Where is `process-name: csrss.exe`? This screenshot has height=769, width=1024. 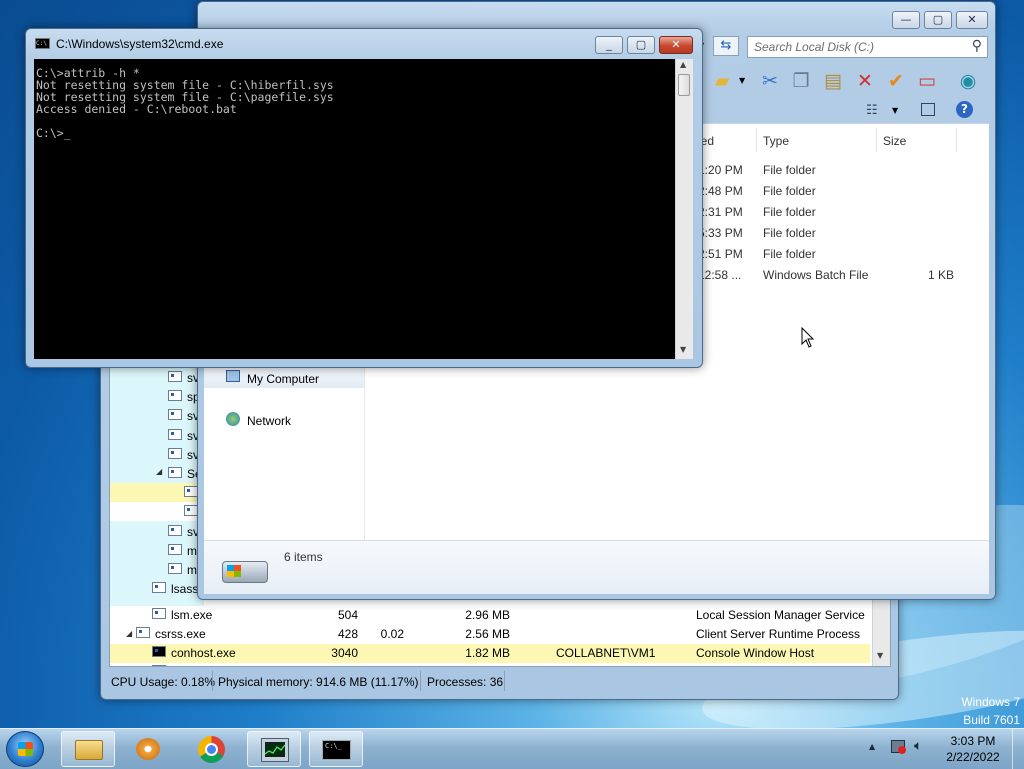
process-name: csrss.exe is located at coordinates (180, 634).